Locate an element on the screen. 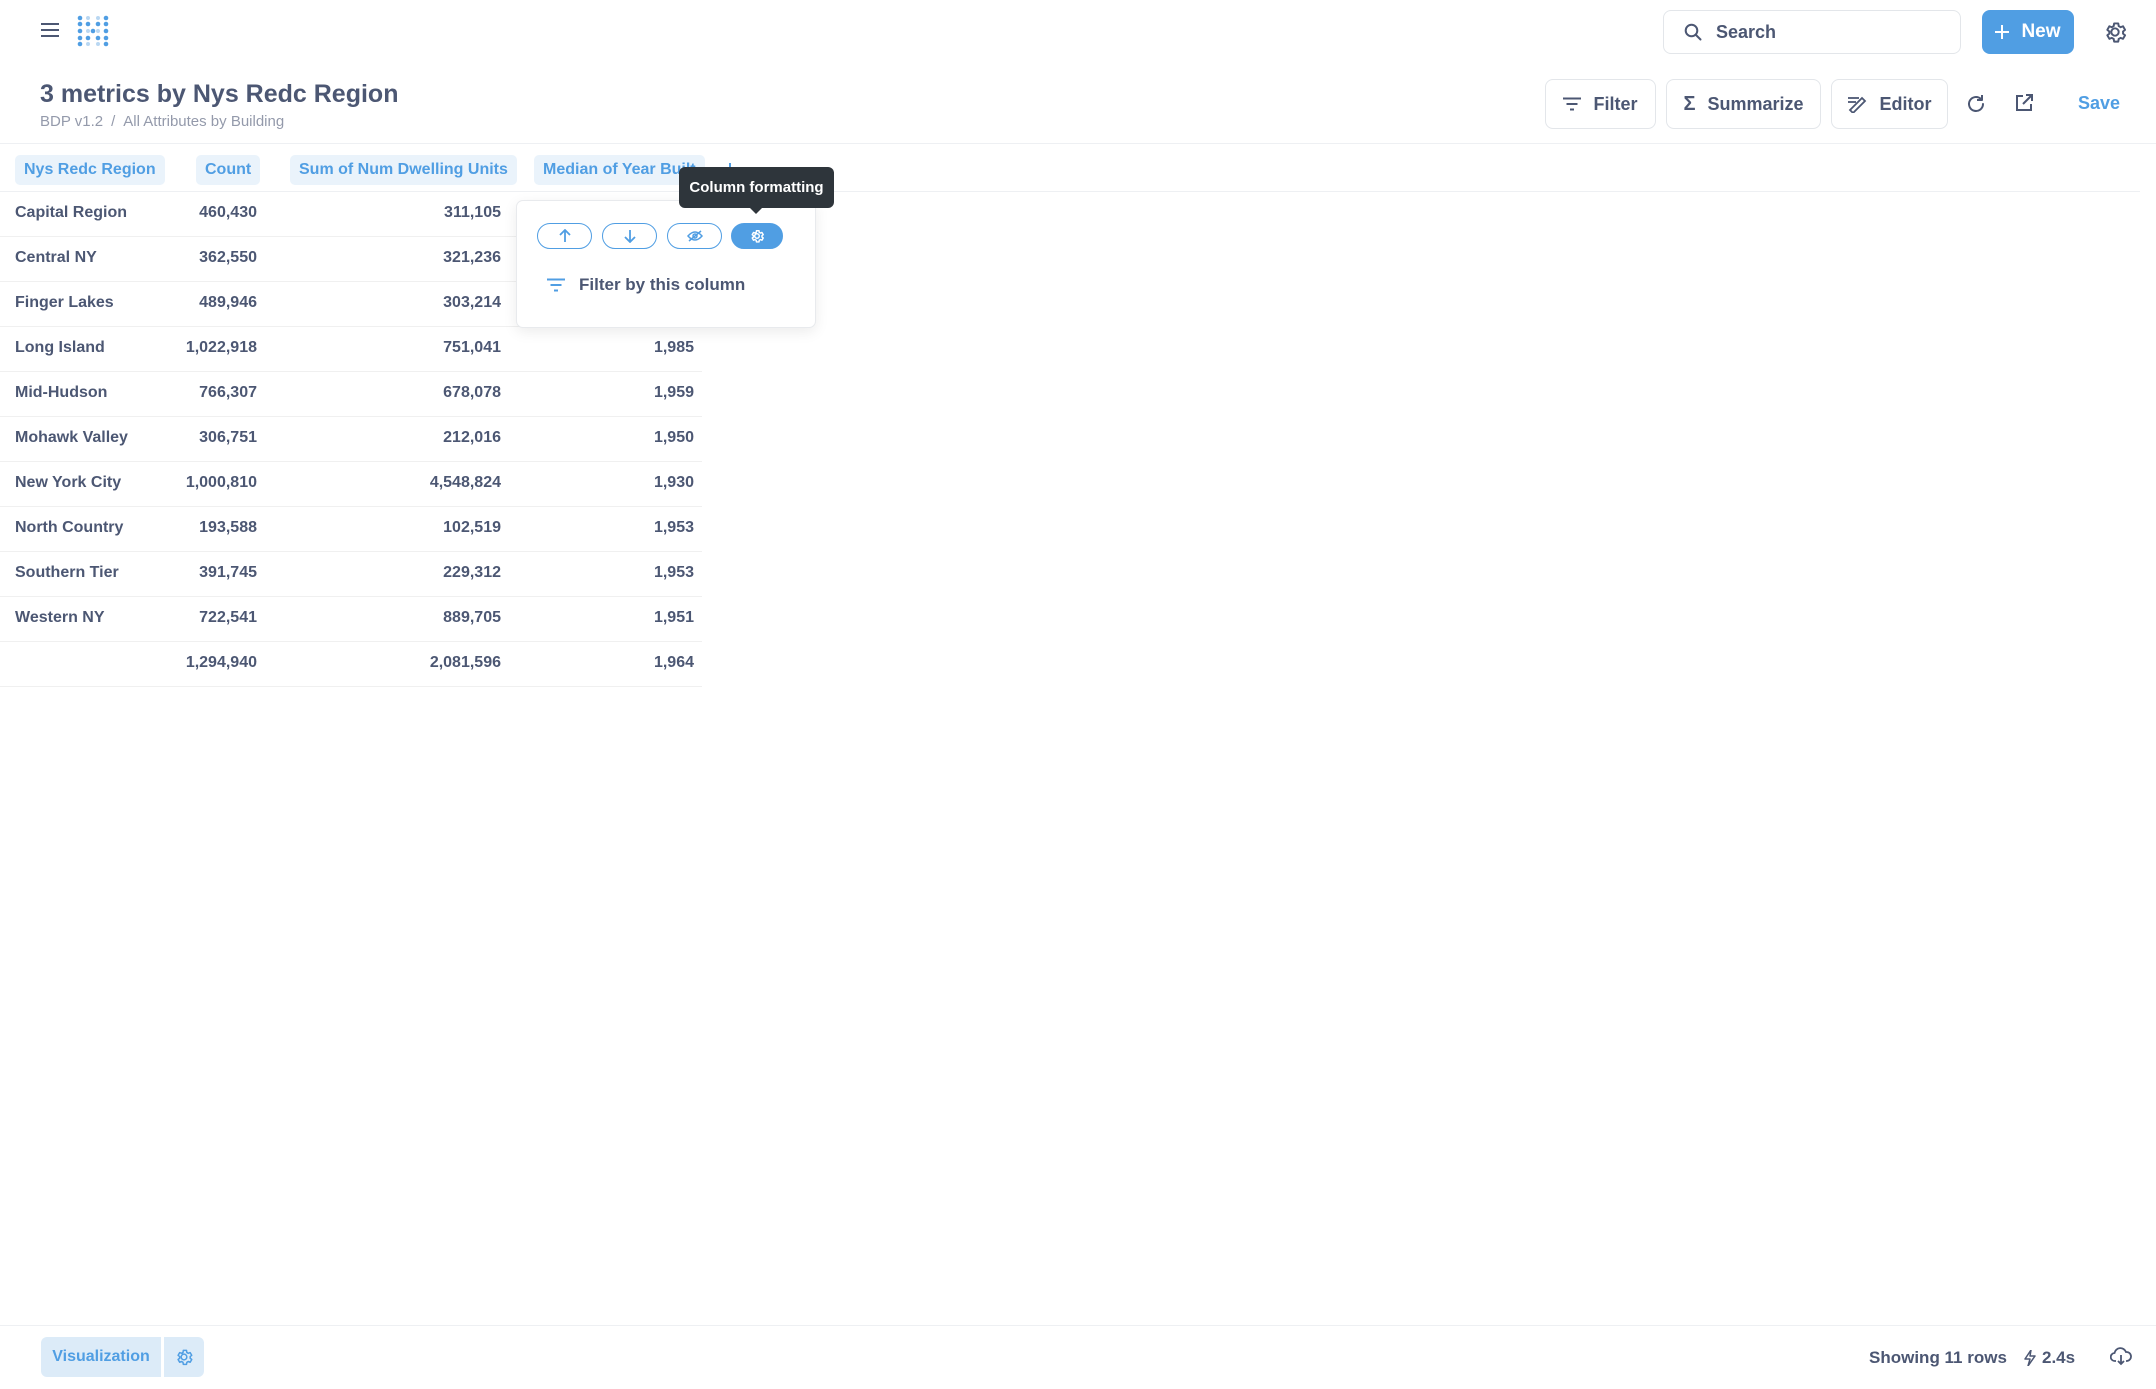  cell-region: Mid-Hudson is located at coordinates (61, 393).